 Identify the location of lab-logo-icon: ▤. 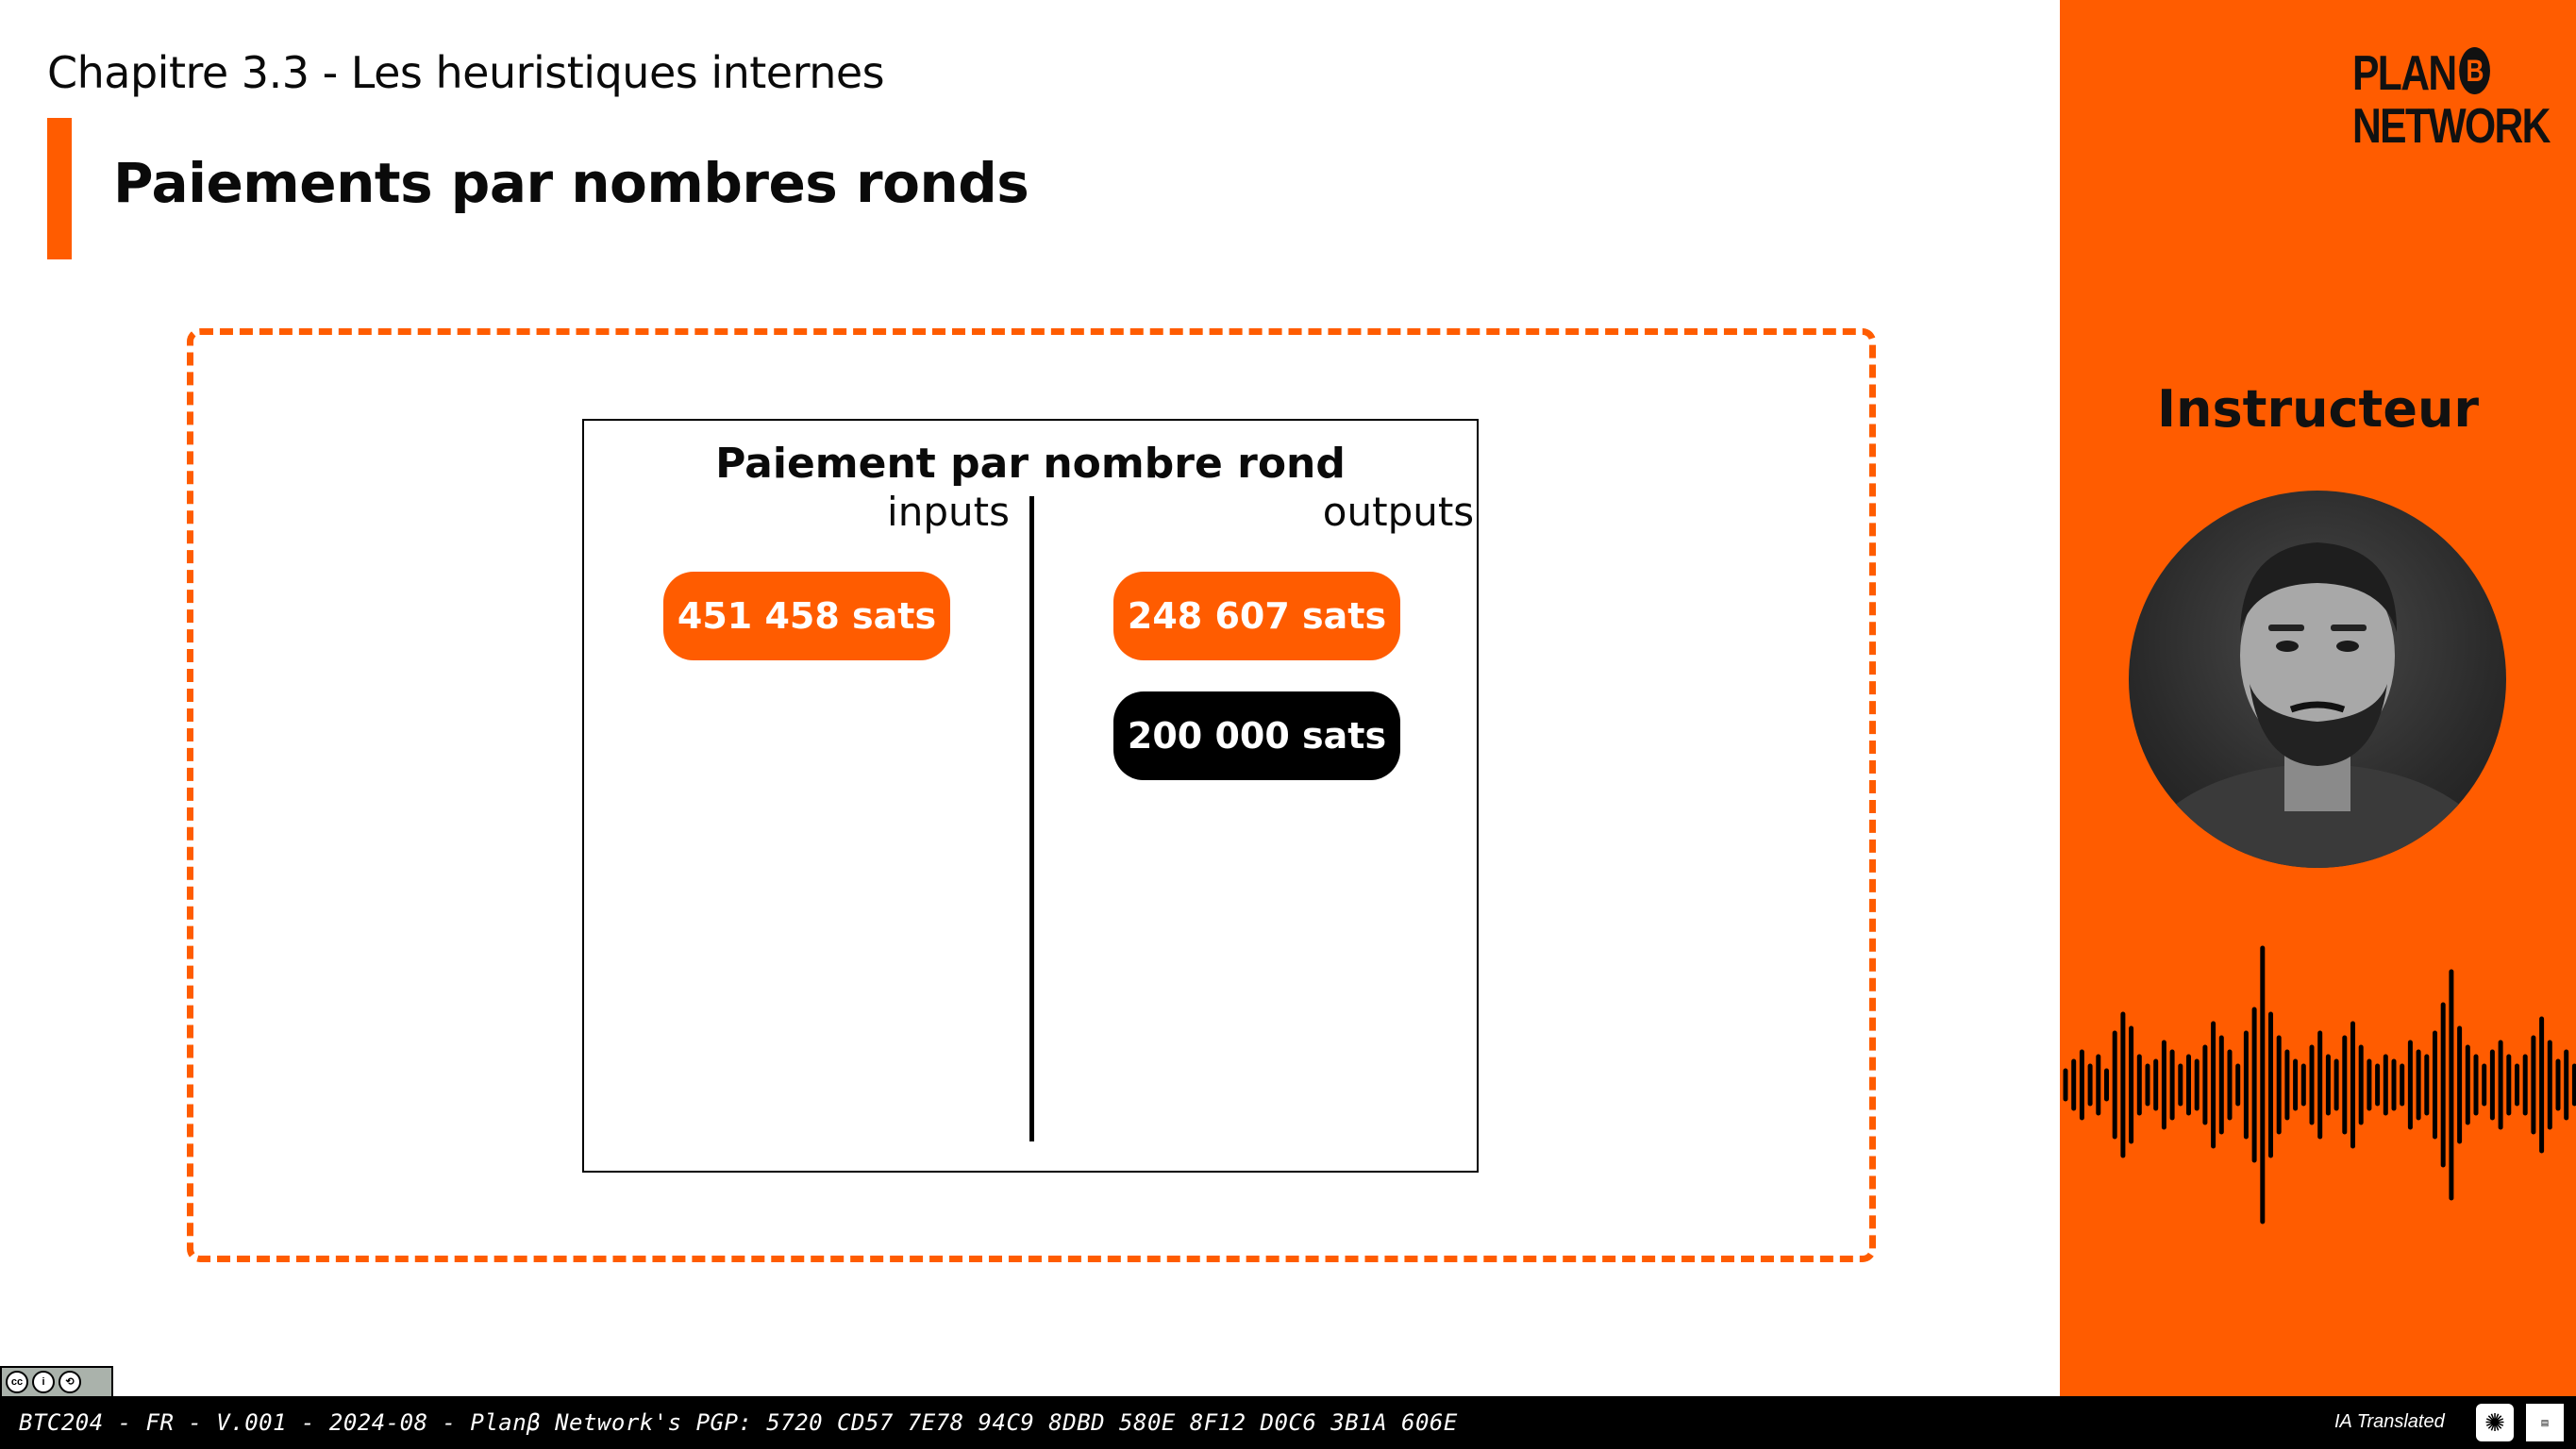
(2545, 1422).